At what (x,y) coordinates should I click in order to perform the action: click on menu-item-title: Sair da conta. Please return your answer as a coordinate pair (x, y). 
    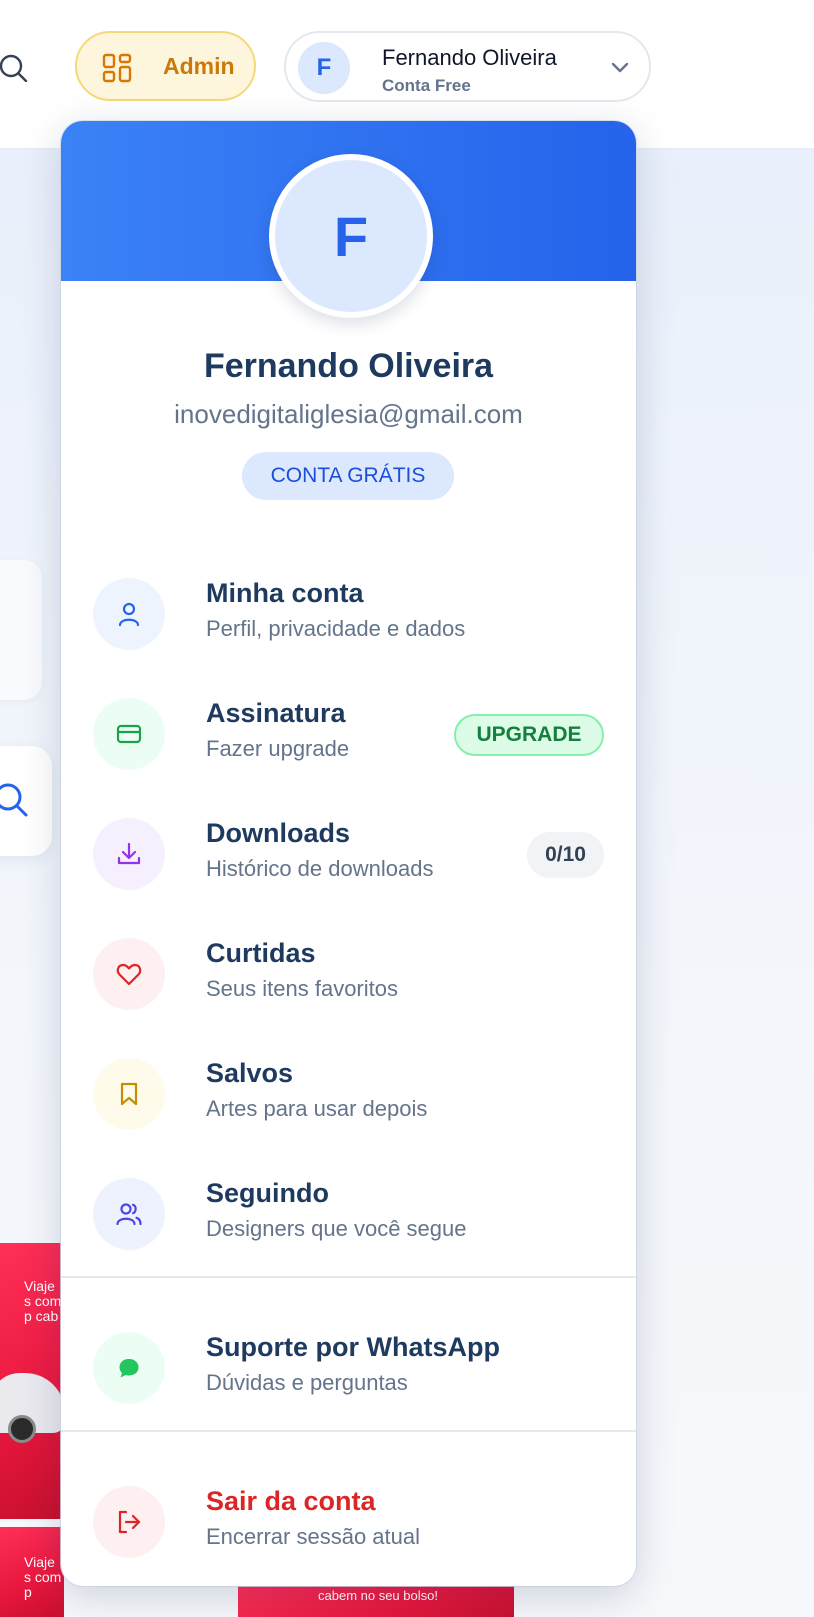
    Looking at the image, I should click on (291, 1501).